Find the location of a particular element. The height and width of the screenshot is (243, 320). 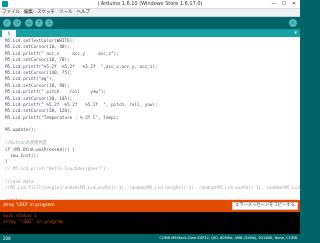

arrow-right-icon: → is located at coordinates (17, 23).